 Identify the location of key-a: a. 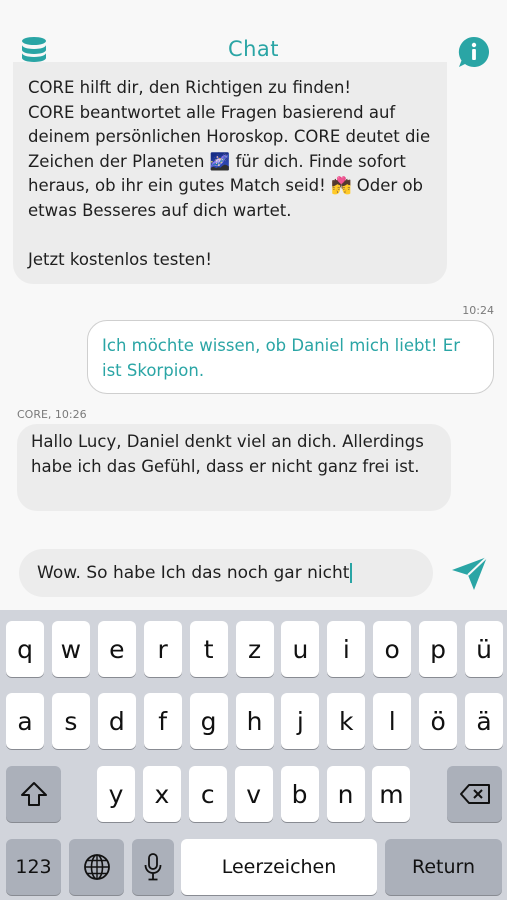
(25, 721).